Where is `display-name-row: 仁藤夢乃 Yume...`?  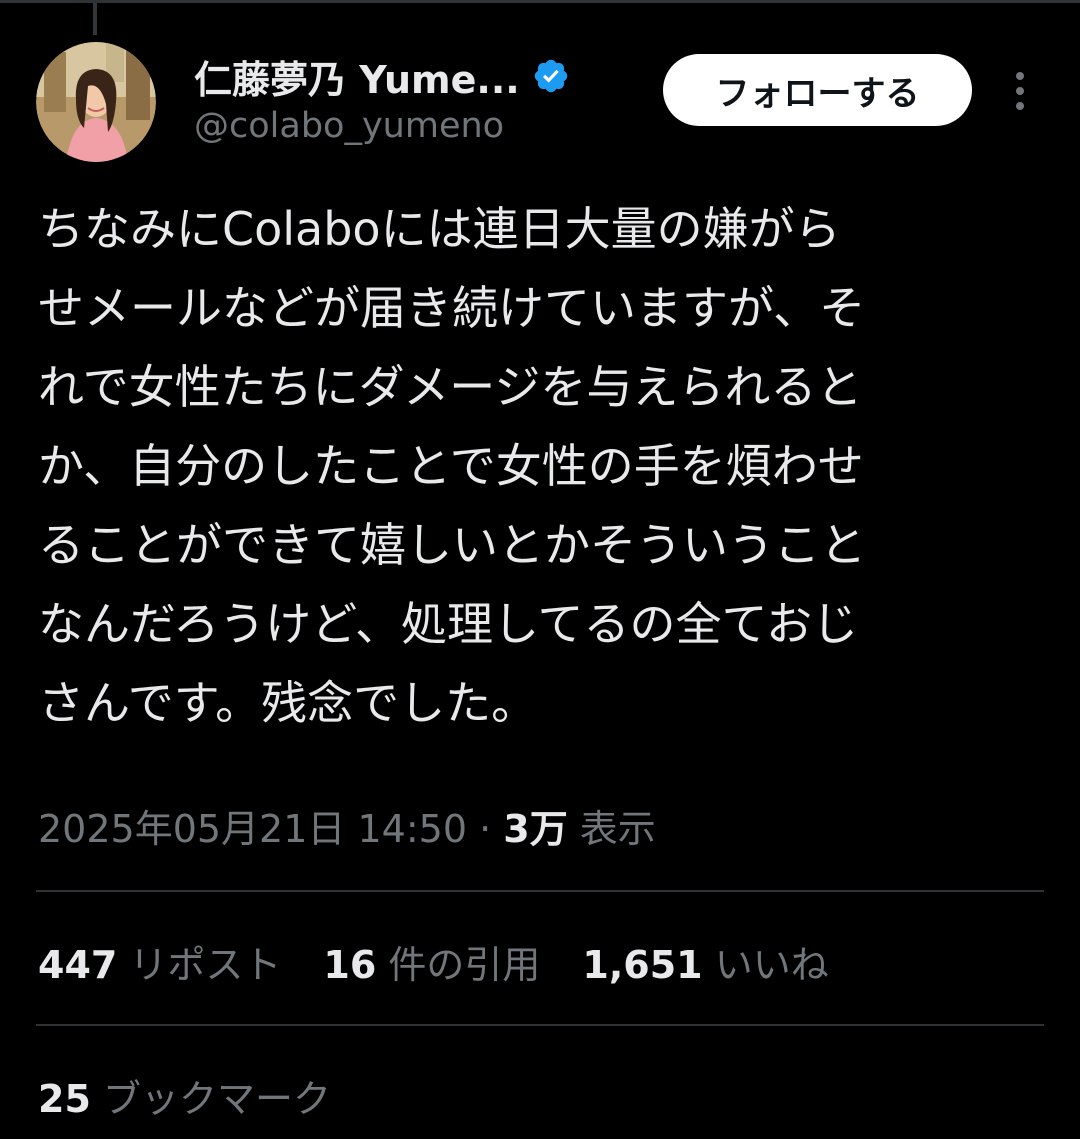
display-name-row: 仁藤夢乃 Yume... is located at coordinates (382, 76).